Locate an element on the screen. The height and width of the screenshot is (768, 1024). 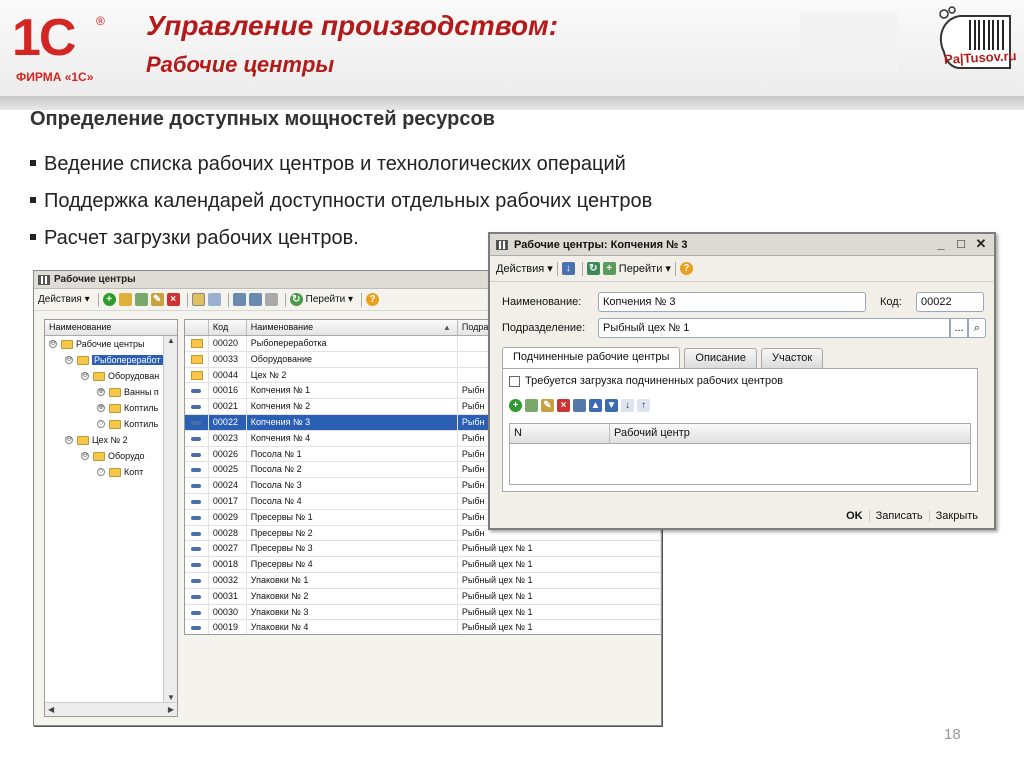
copy-row-icon is located at coordinates (531, 405).